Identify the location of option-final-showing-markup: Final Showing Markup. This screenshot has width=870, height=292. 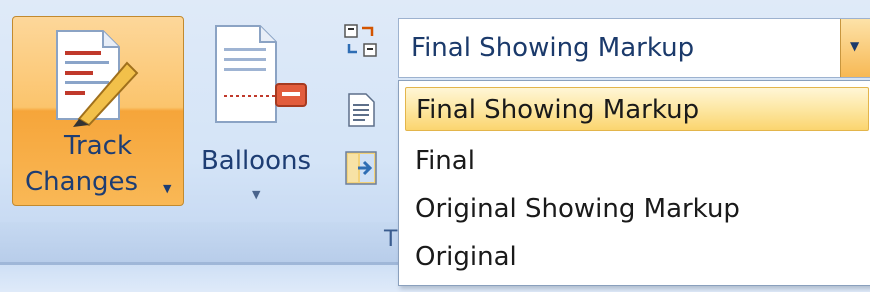
(637, 109).